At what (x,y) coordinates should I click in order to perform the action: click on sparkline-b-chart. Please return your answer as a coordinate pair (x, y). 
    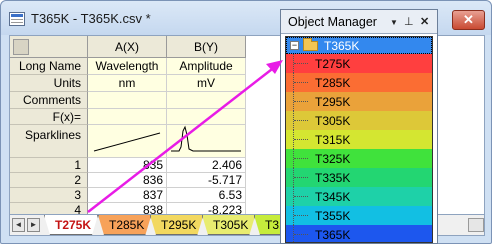
    Looking at the image, I should click on (206, 138).